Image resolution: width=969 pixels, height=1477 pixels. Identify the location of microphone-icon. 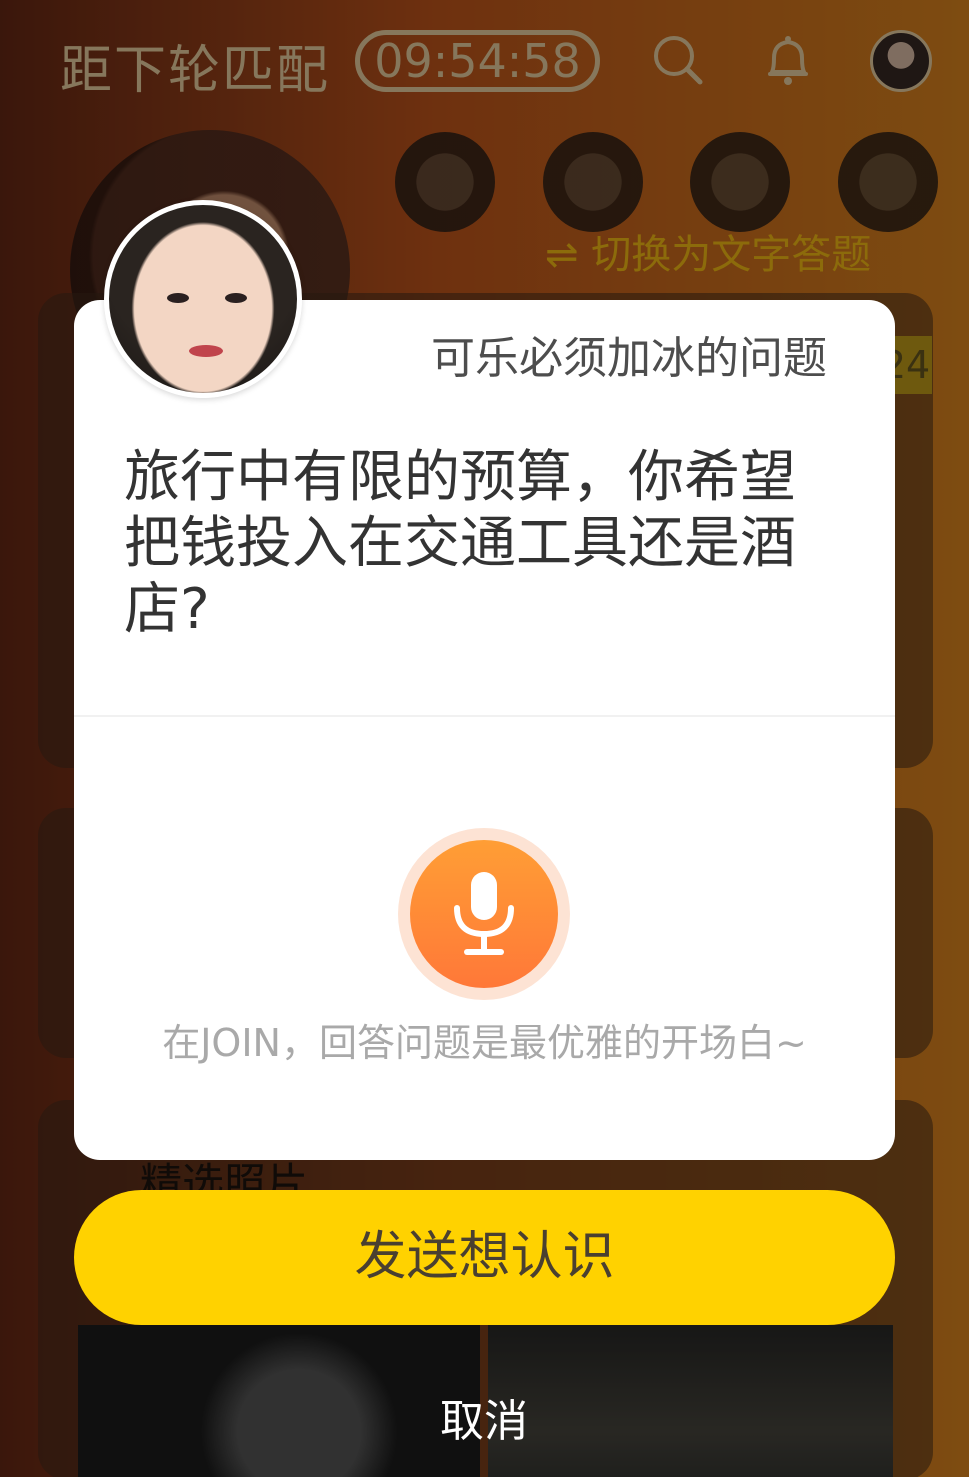
(484, 913).